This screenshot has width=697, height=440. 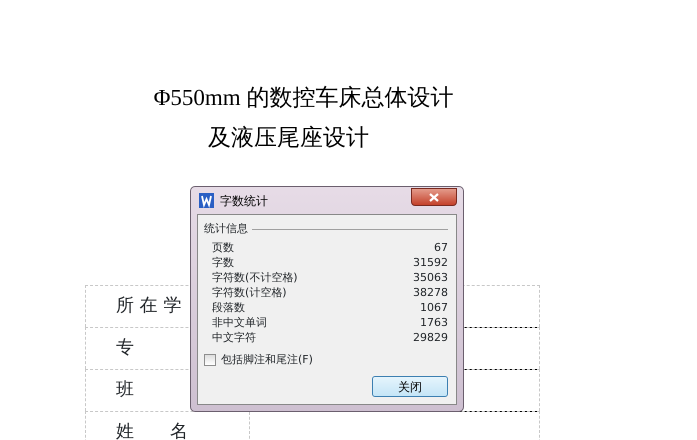 What do you see at coordinates (152, 430) in the screenshot?
I see `table-label: 姓 名` at bounding box center [152, 430].